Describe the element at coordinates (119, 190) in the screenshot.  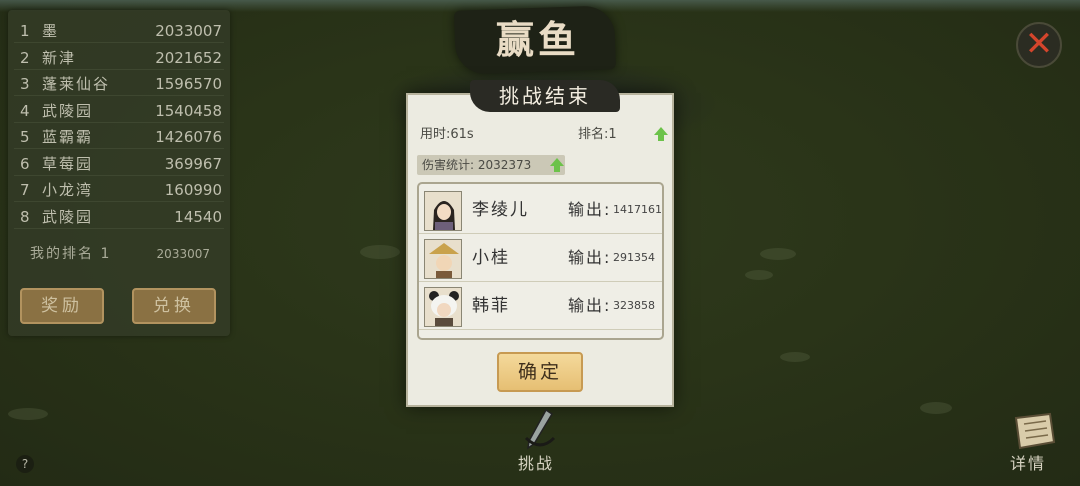
I see `ranking-row: 7 小龙湾 160990` at that location.